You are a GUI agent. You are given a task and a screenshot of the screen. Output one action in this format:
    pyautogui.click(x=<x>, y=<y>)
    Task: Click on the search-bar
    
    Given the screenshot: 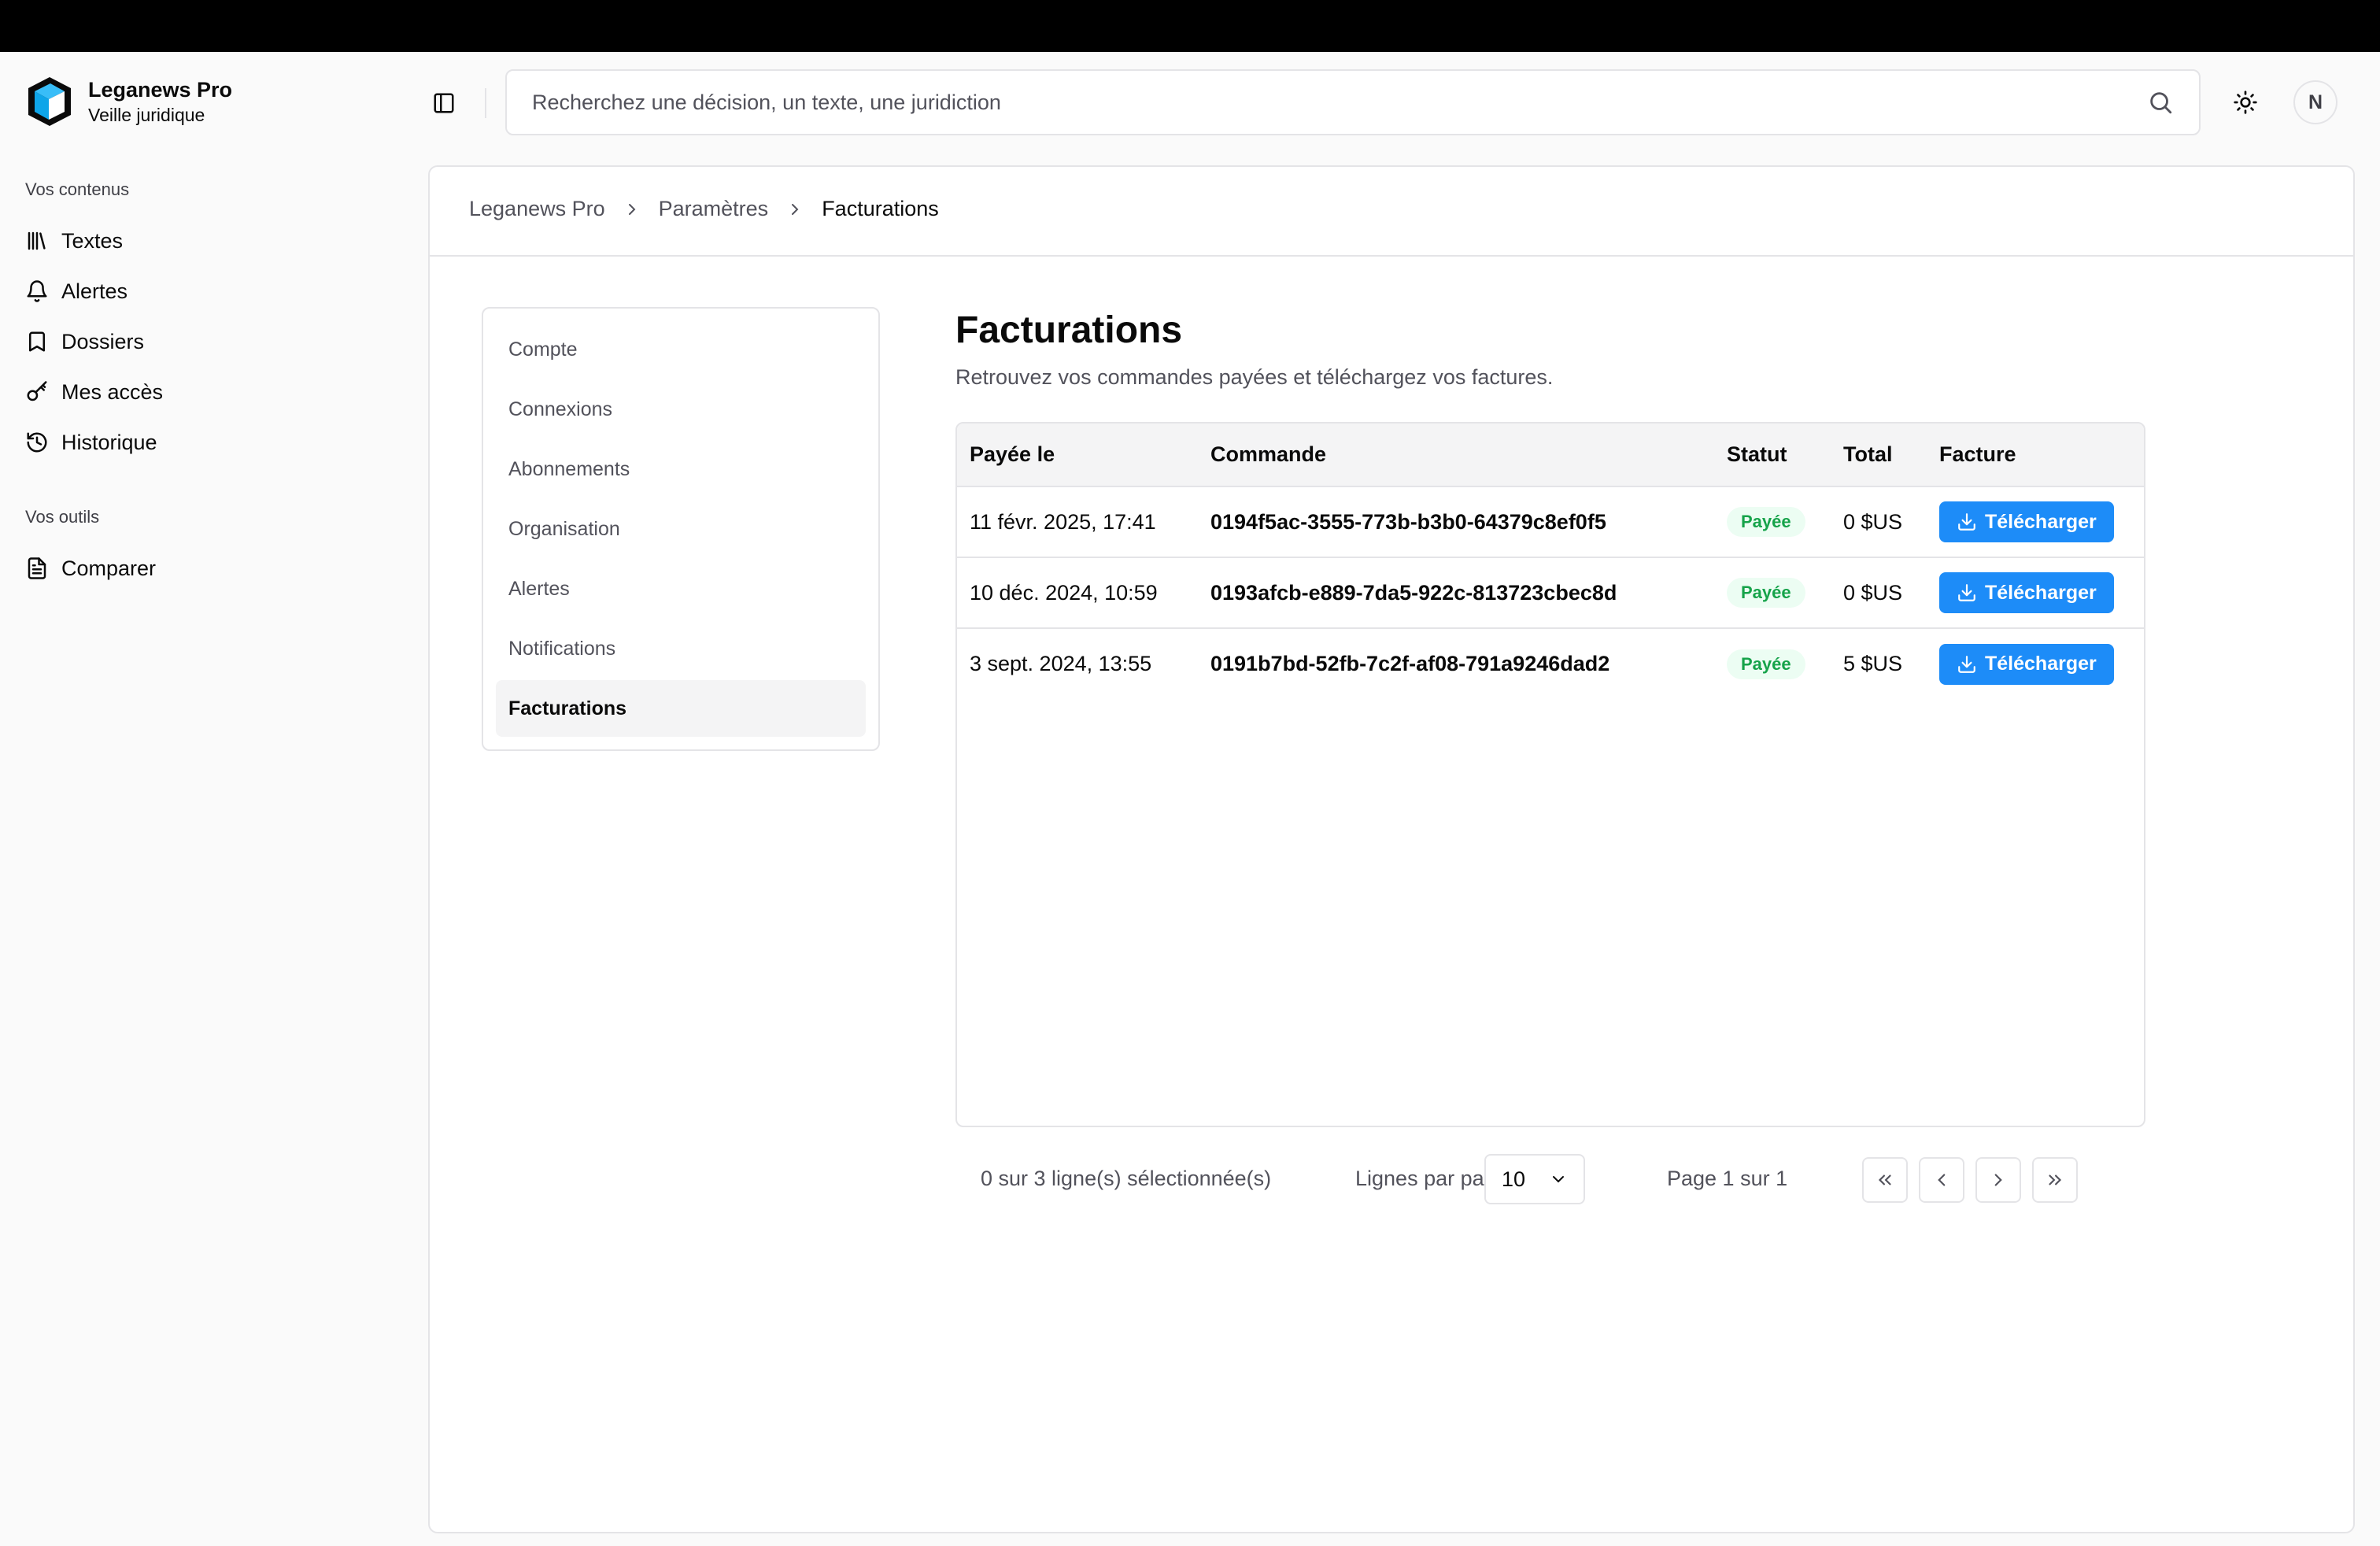 What is the action you would take?
    pyautogui.click(x=1353, y=102)
    